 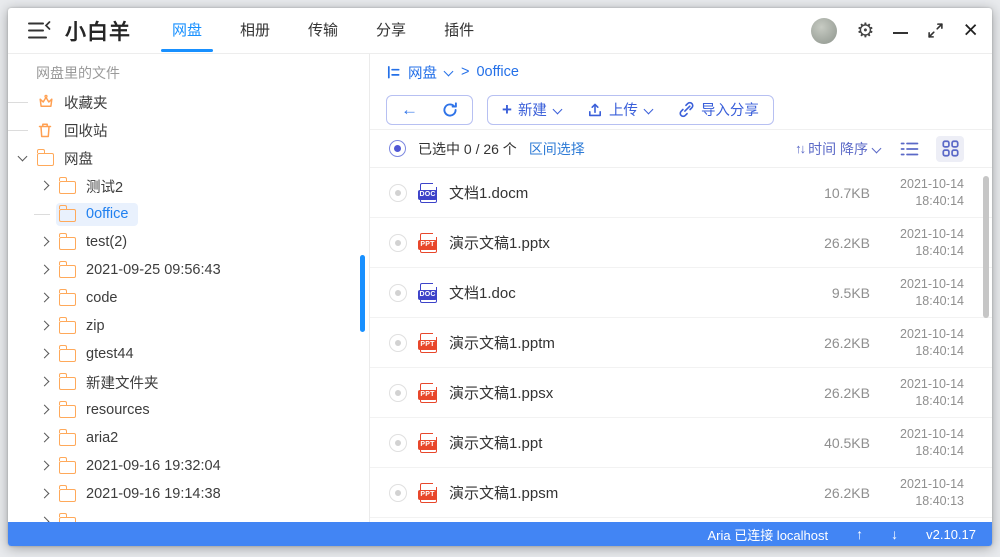 What do you see at coordinates (428, 292) in the screenshot?
I see `file-type-icon: DOC` at bounding box center [428, 292].